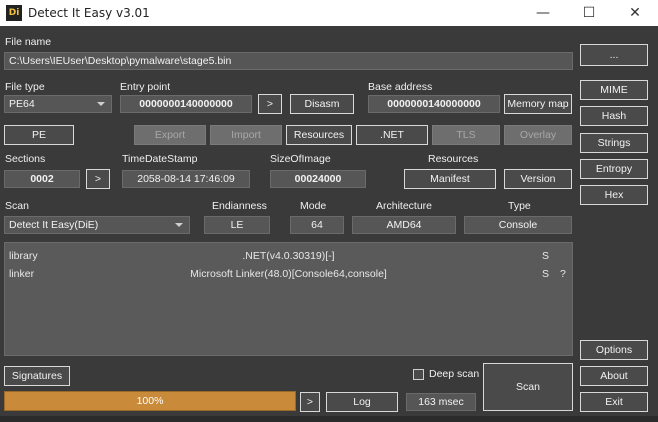  Describe the element at coordinates (14, 13) in the screenshot. I see `app-icon: Di` at that location.